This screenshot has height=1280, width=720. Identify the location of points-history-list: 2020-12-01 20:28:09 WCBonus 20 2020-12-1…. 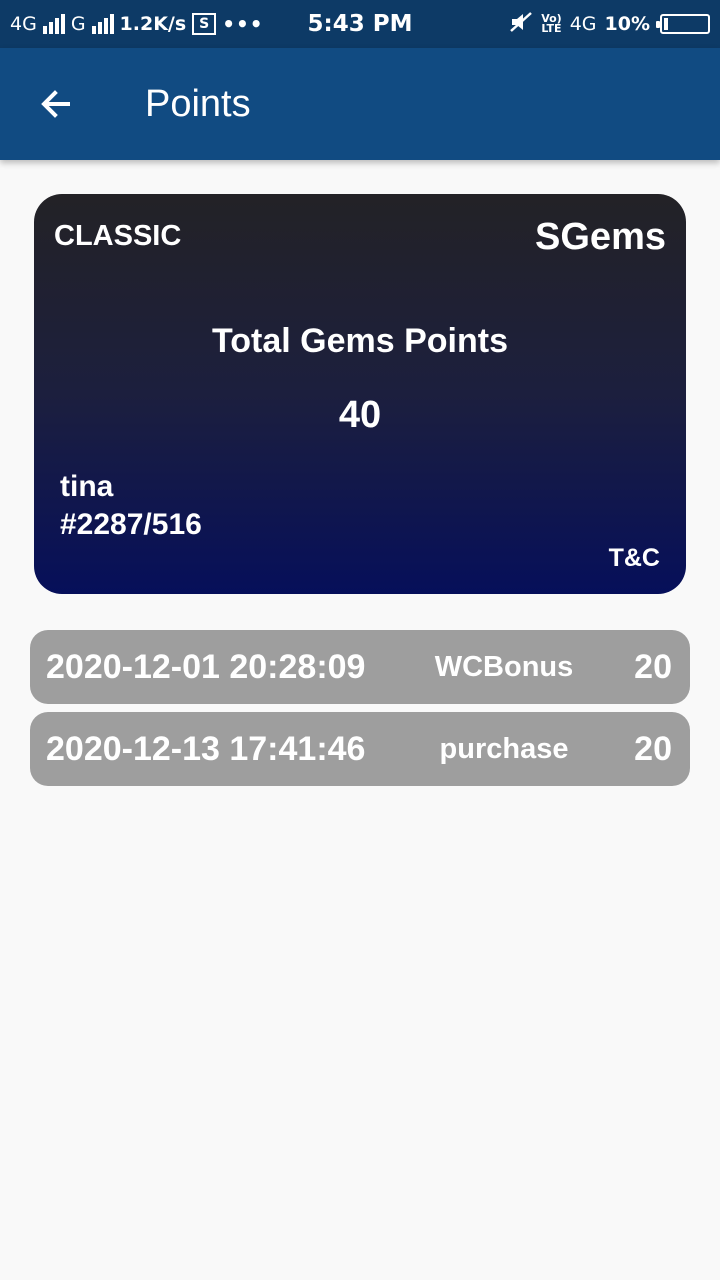
(360, 712).